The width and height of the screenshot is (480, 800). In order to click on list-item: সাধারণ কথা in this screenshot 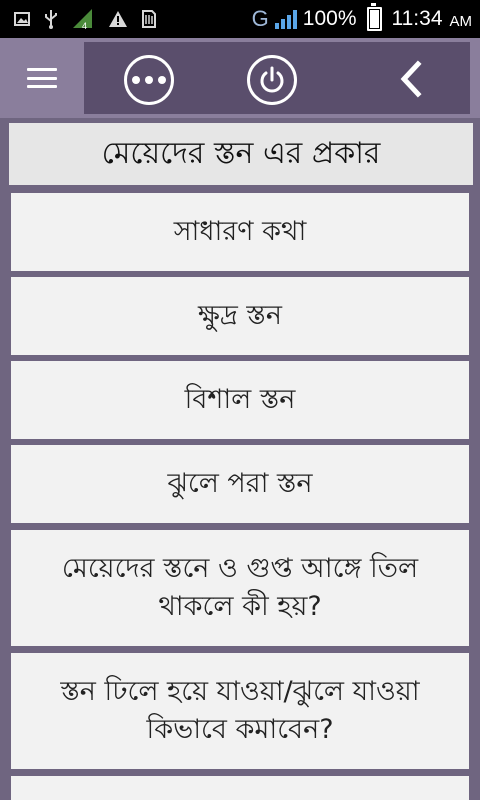, I will do `click(240, 232)`.